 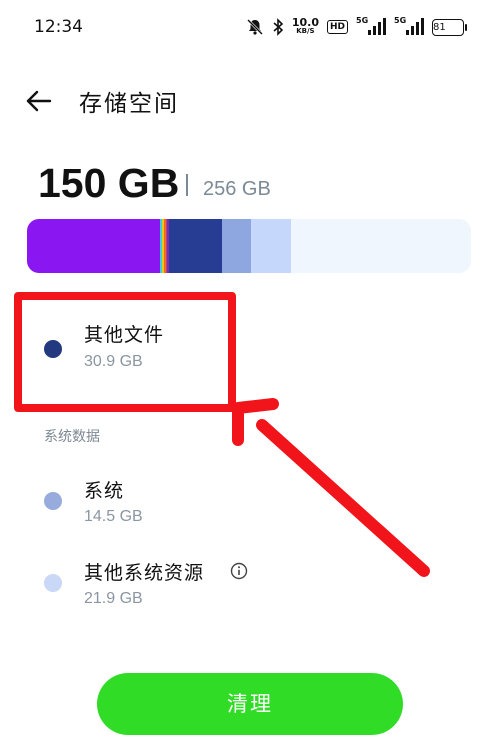 What do you see at coordinates (278, 27) in the screenshot?
I see `bluetooth-icon` at bounding box center [278, 27].